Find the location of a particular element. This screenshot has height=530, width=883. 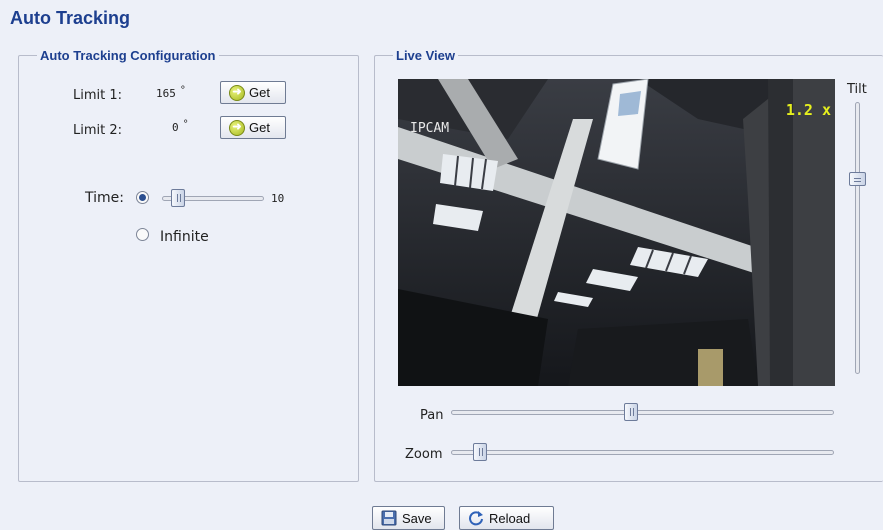

zoom-label: Zoom is located at coordinates (424, 454).